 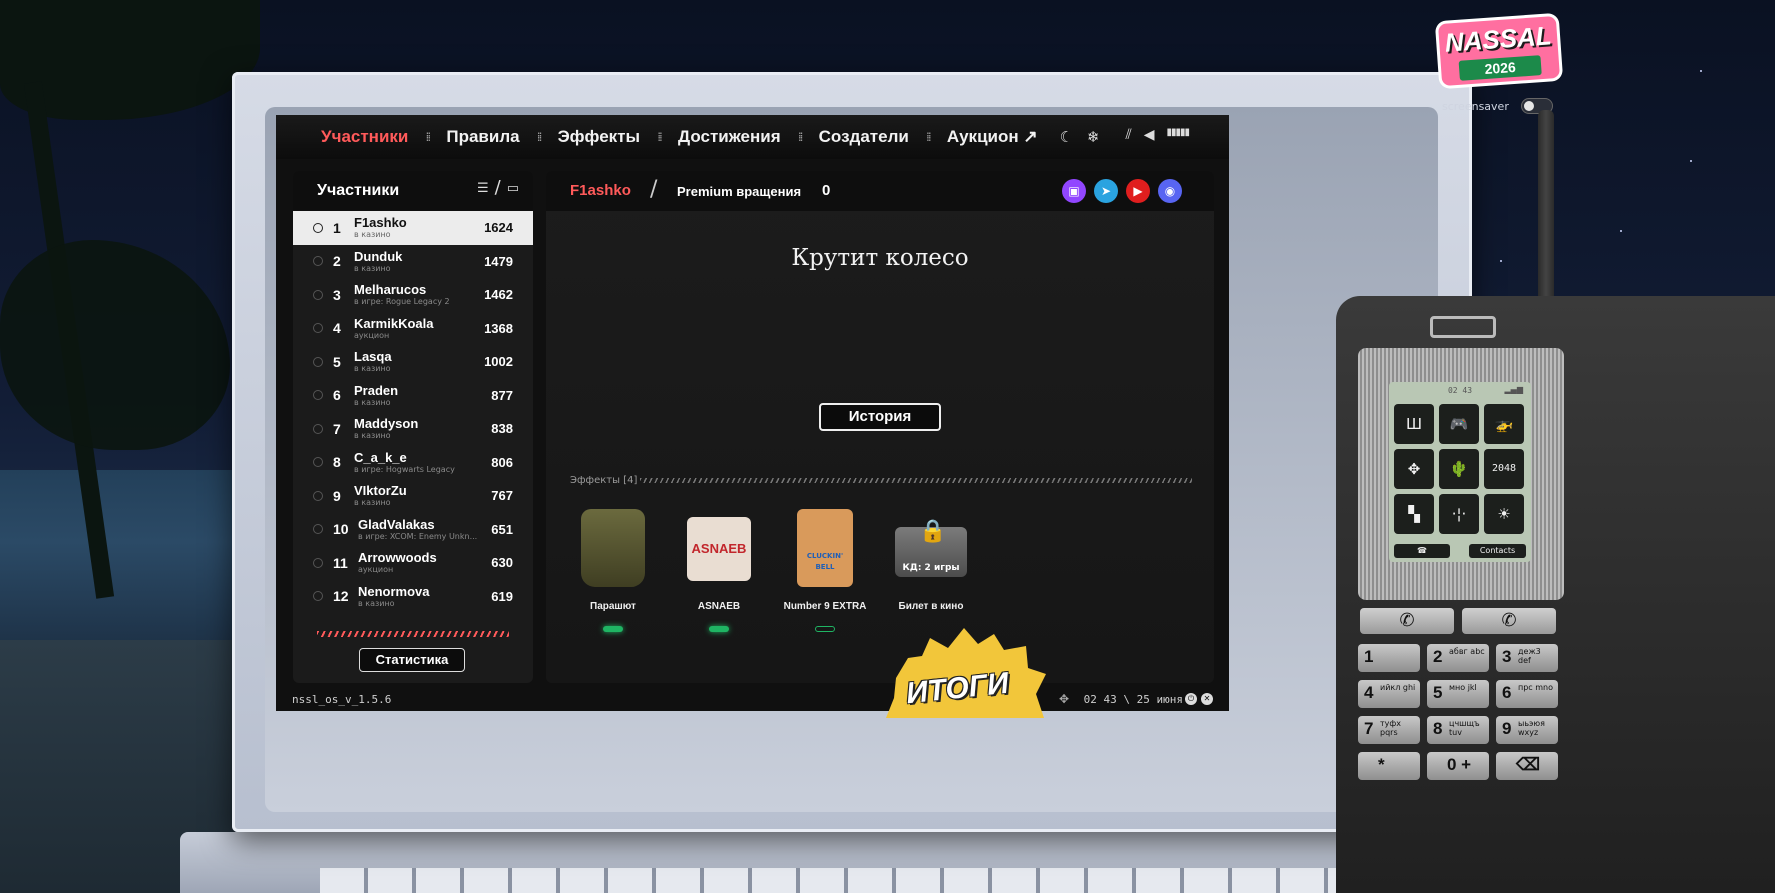 I want to click on keypad-key: 7 туфх pqrs, so click(x=1389, y=730).